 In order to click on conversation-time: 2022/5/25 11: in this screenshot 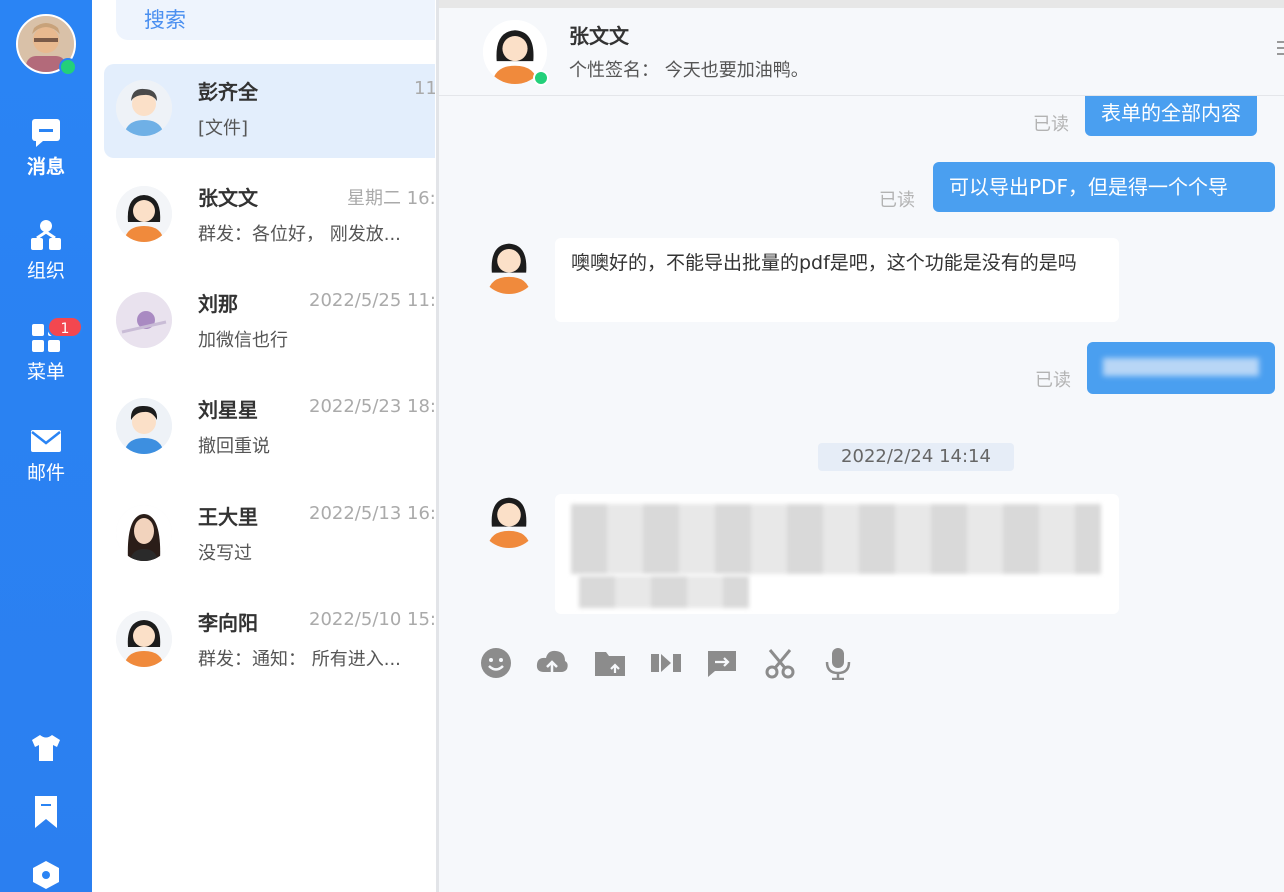, I will do `click(372, 300)`.